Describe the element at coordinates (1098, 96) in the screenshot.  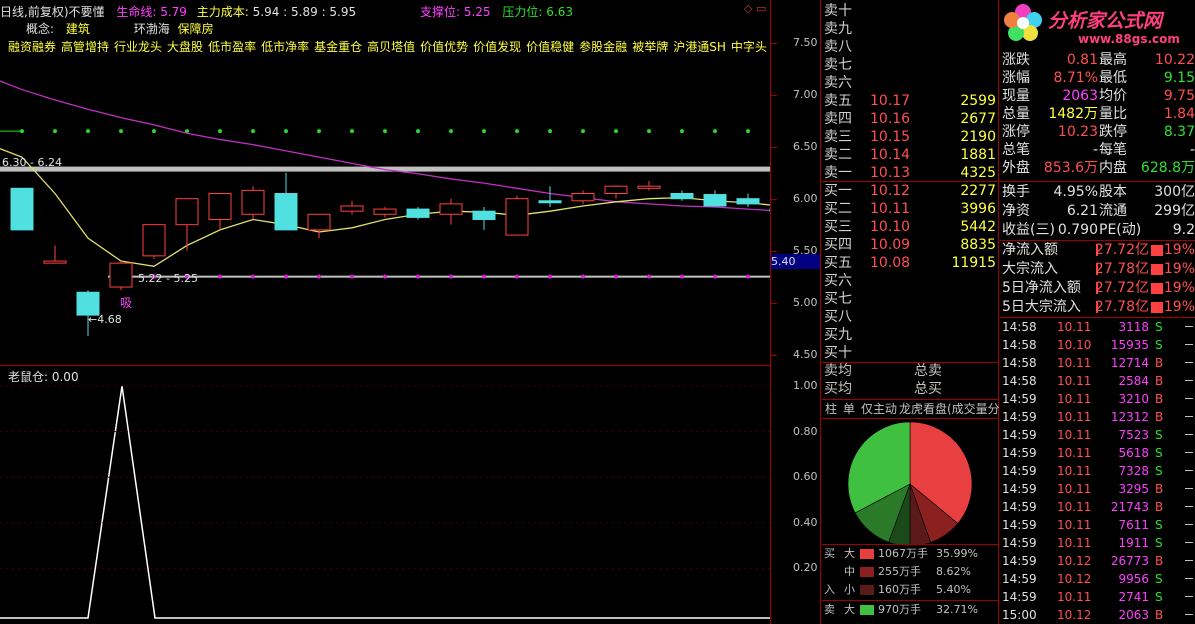
I see `quote-row: 现量 2063 均价 9.75` at that location.